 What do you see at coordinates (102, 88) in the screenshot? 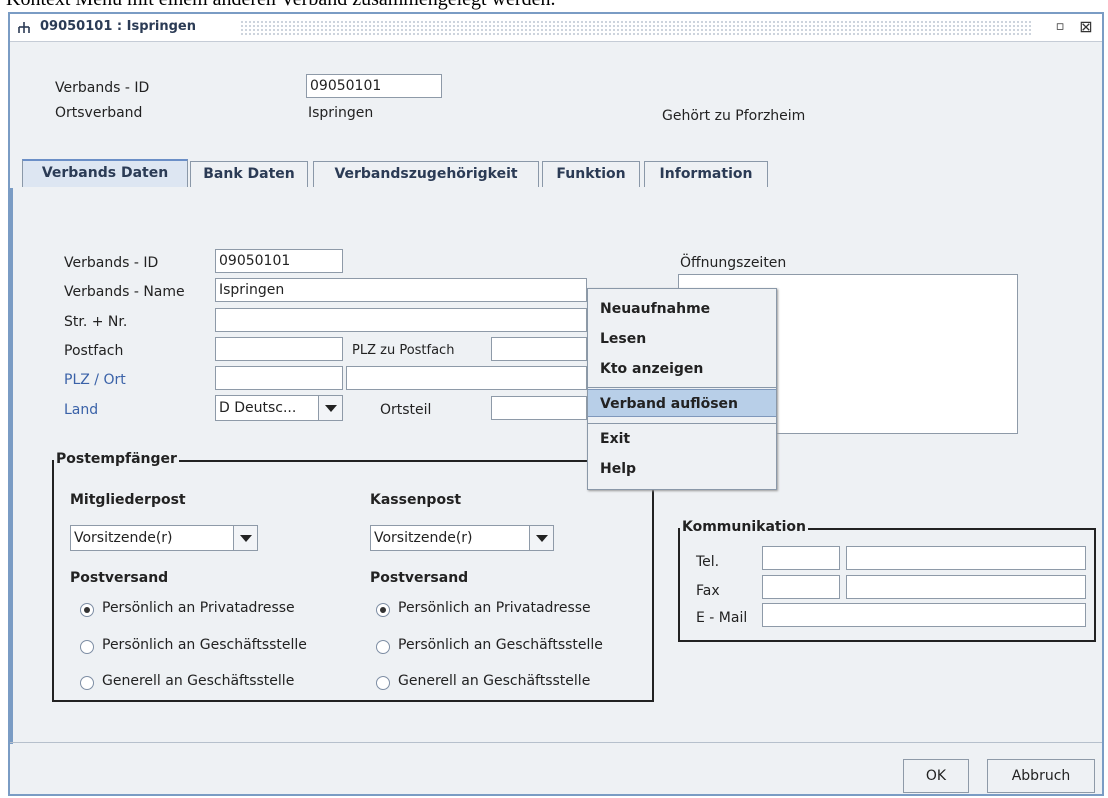
I see `header-id-label: Verbands - ID` at bounding box center [102, 88].